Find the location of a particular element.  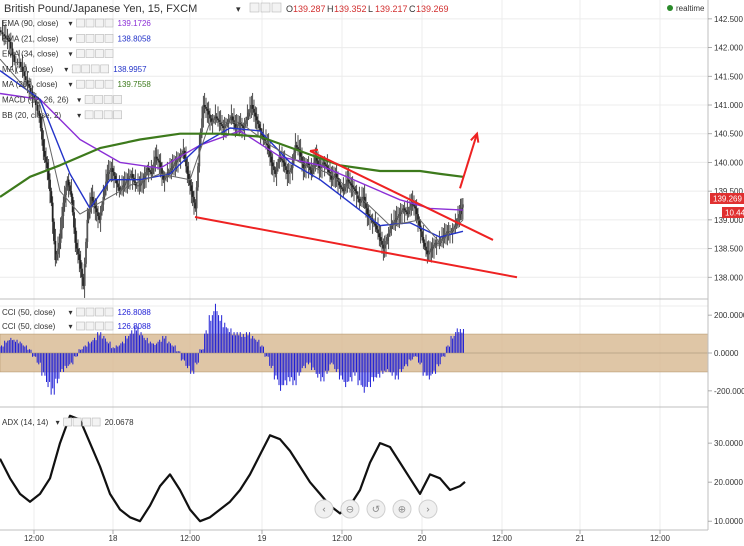

ohlc-key: L is located at coordinates (370, 9).